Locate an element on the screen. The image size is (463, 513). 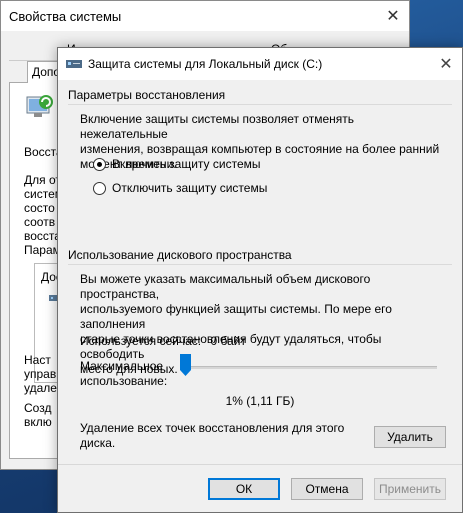
radio-button-checked is located at coordinates (99, 164).